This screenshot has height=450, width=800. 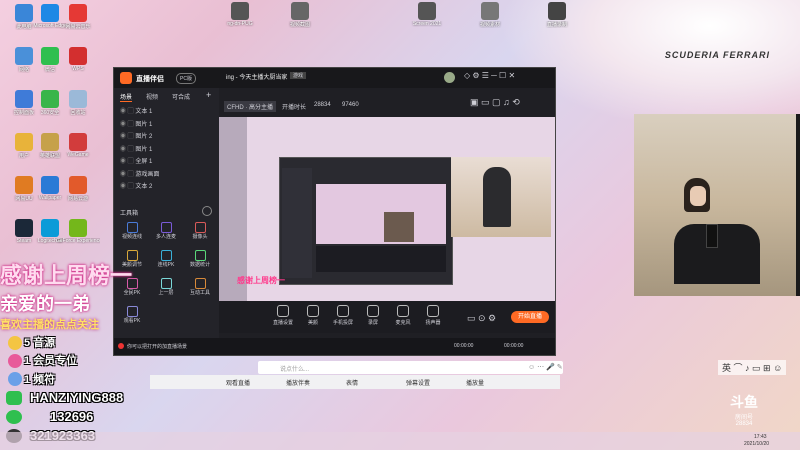 I want to click on tool-button: 摄像头, so click(x=200, y=231).